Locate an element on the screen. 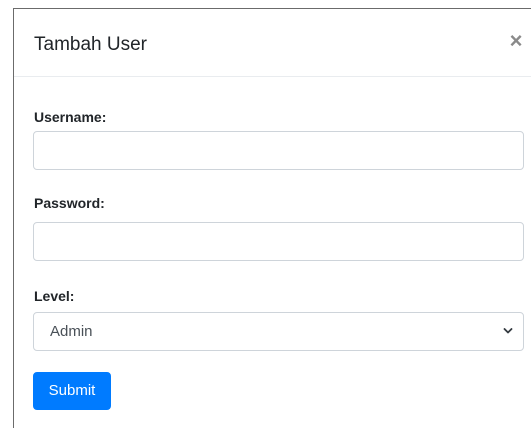 The image size is (531, 428). level-selected-value: Admin is located at coordinates (71, 331).